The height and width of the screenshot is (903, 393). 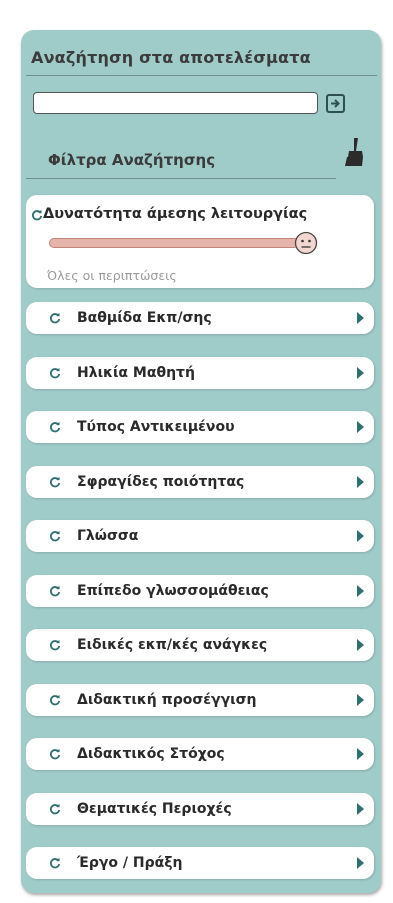 What do you see at coordinates (144, 318) in the screenshot?
I see `filter-label: Βαθμίδα Εκπ/σης` at bounding box center [144, 318].